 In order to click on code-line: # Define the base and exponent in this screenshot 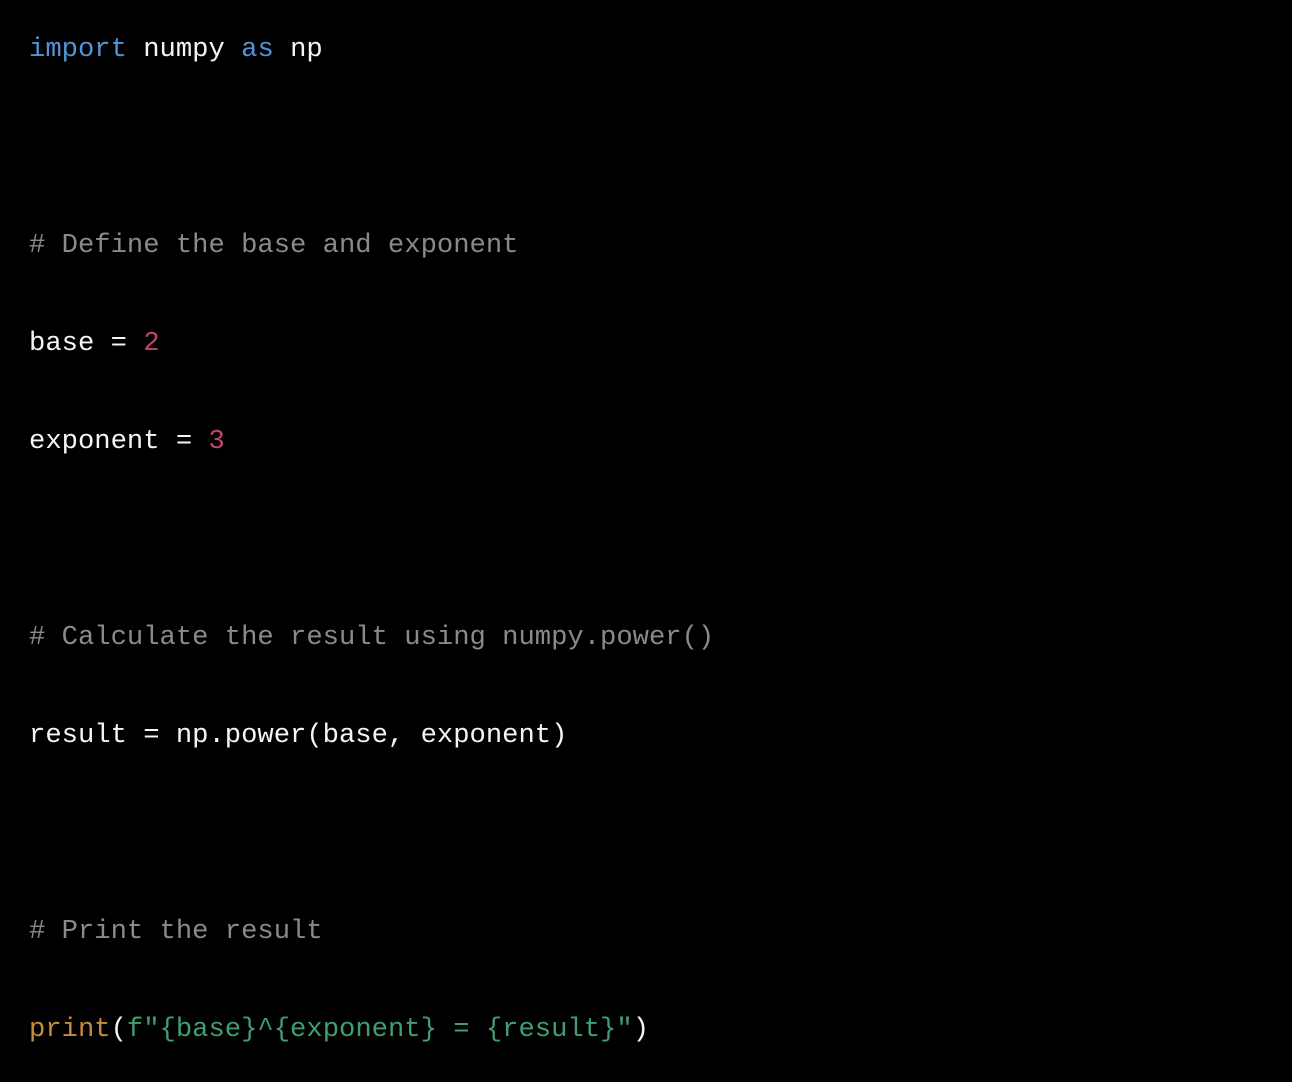, I will do `click(660, 246)`.